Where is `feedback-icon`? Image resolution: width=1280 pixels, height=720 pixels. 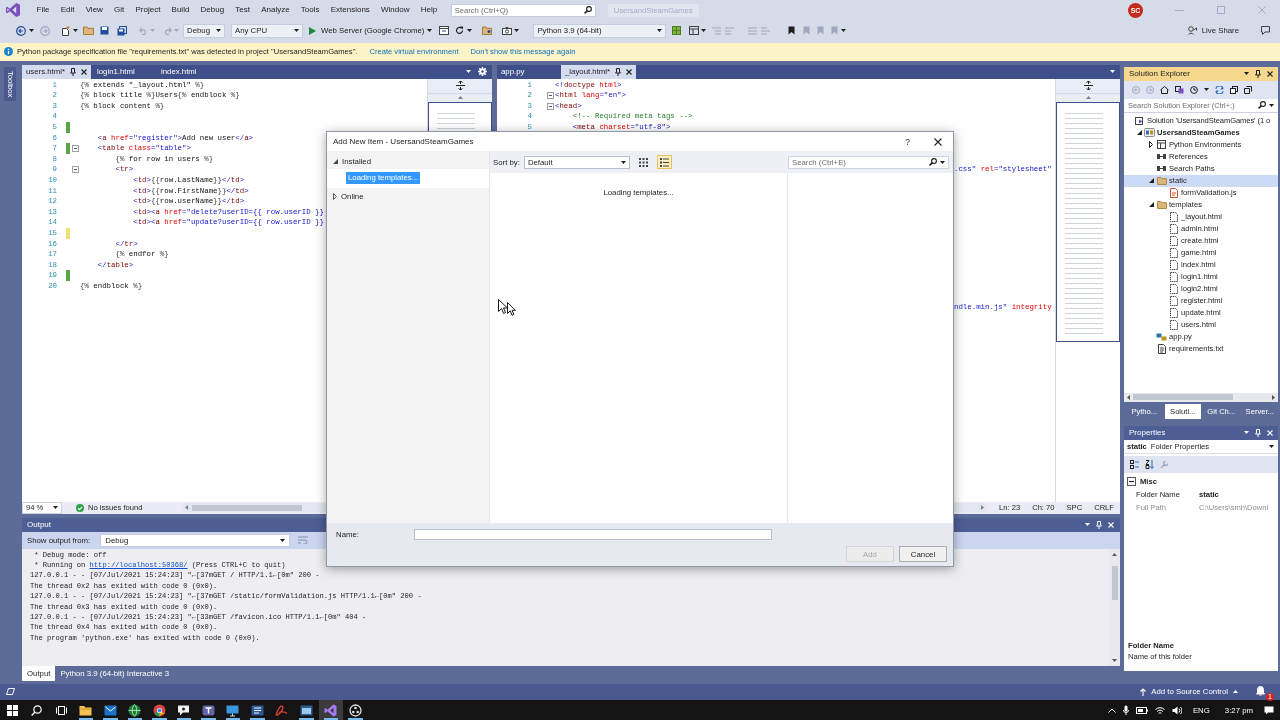 feedback-icon is located at coordinates (1265, 31).